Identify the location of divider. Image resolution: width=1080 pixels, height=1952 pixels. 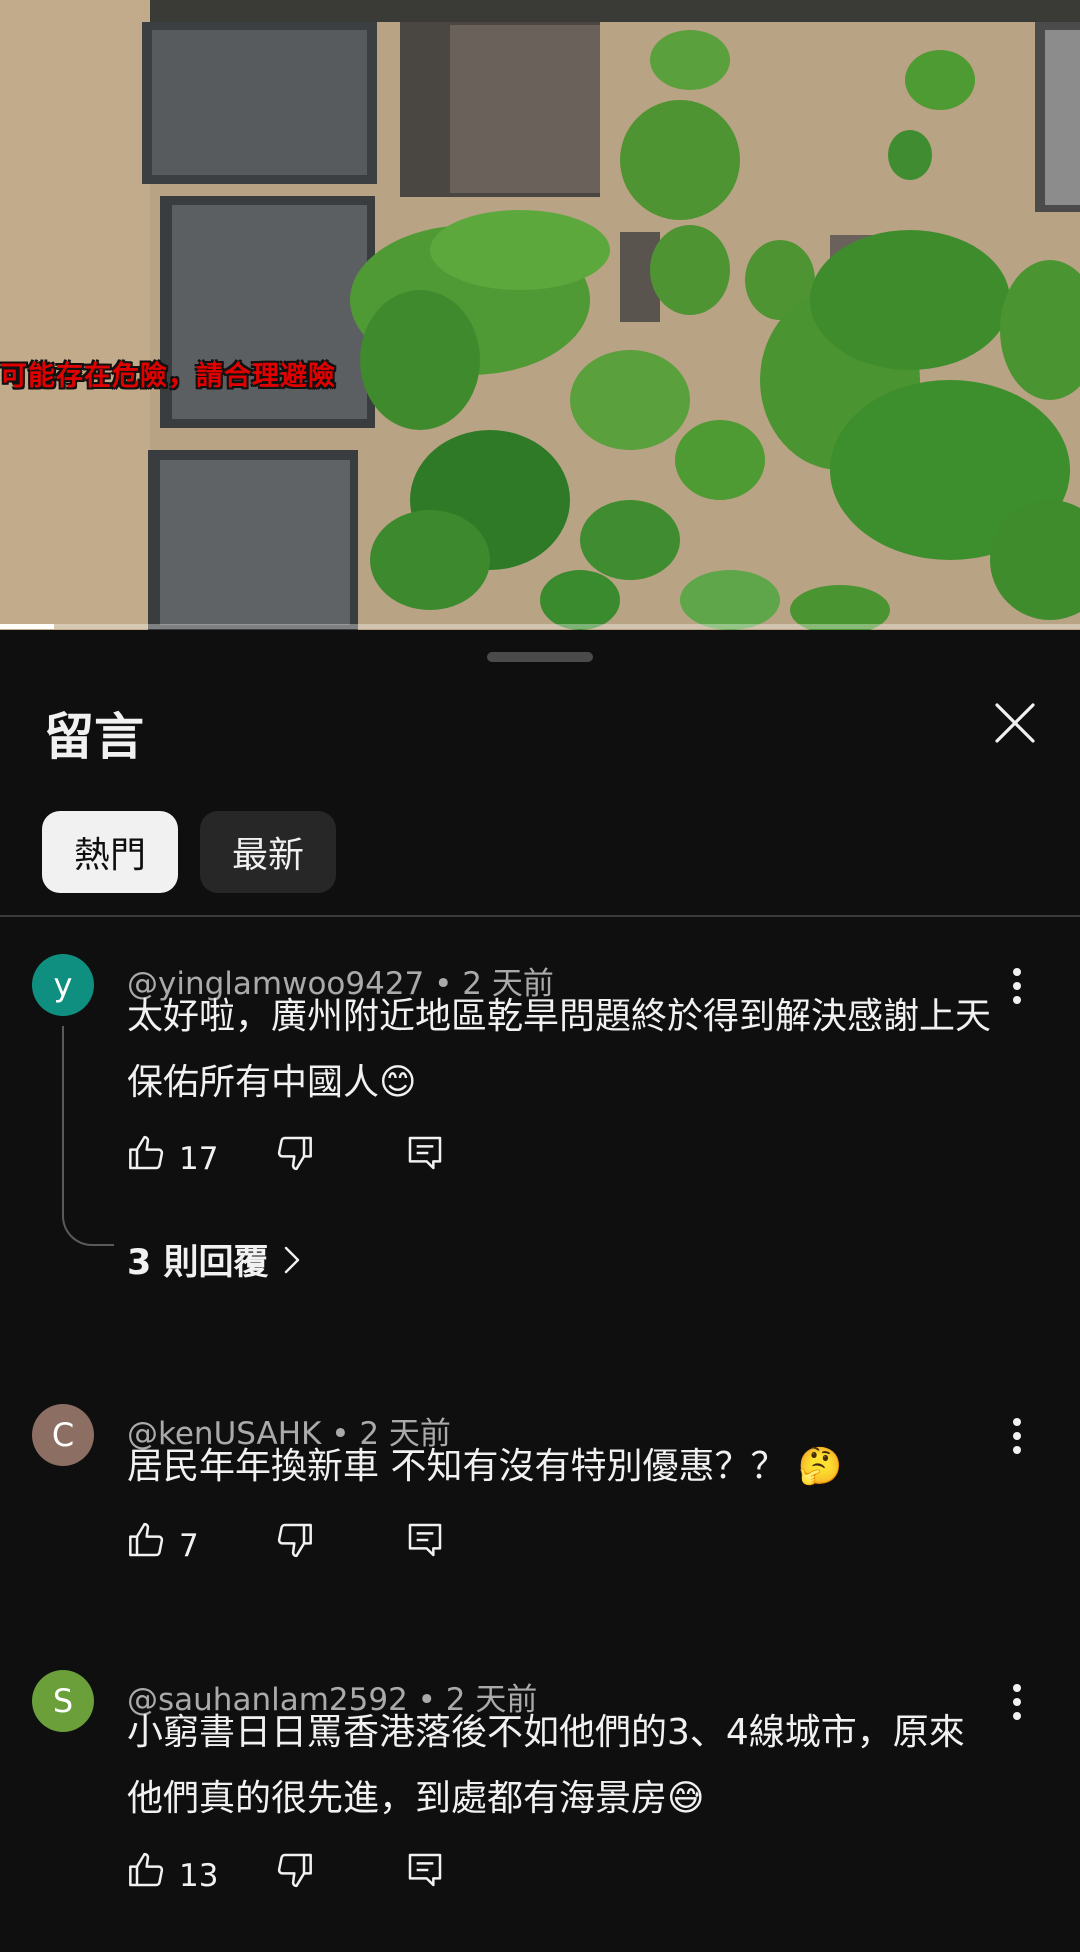
(540, 916).